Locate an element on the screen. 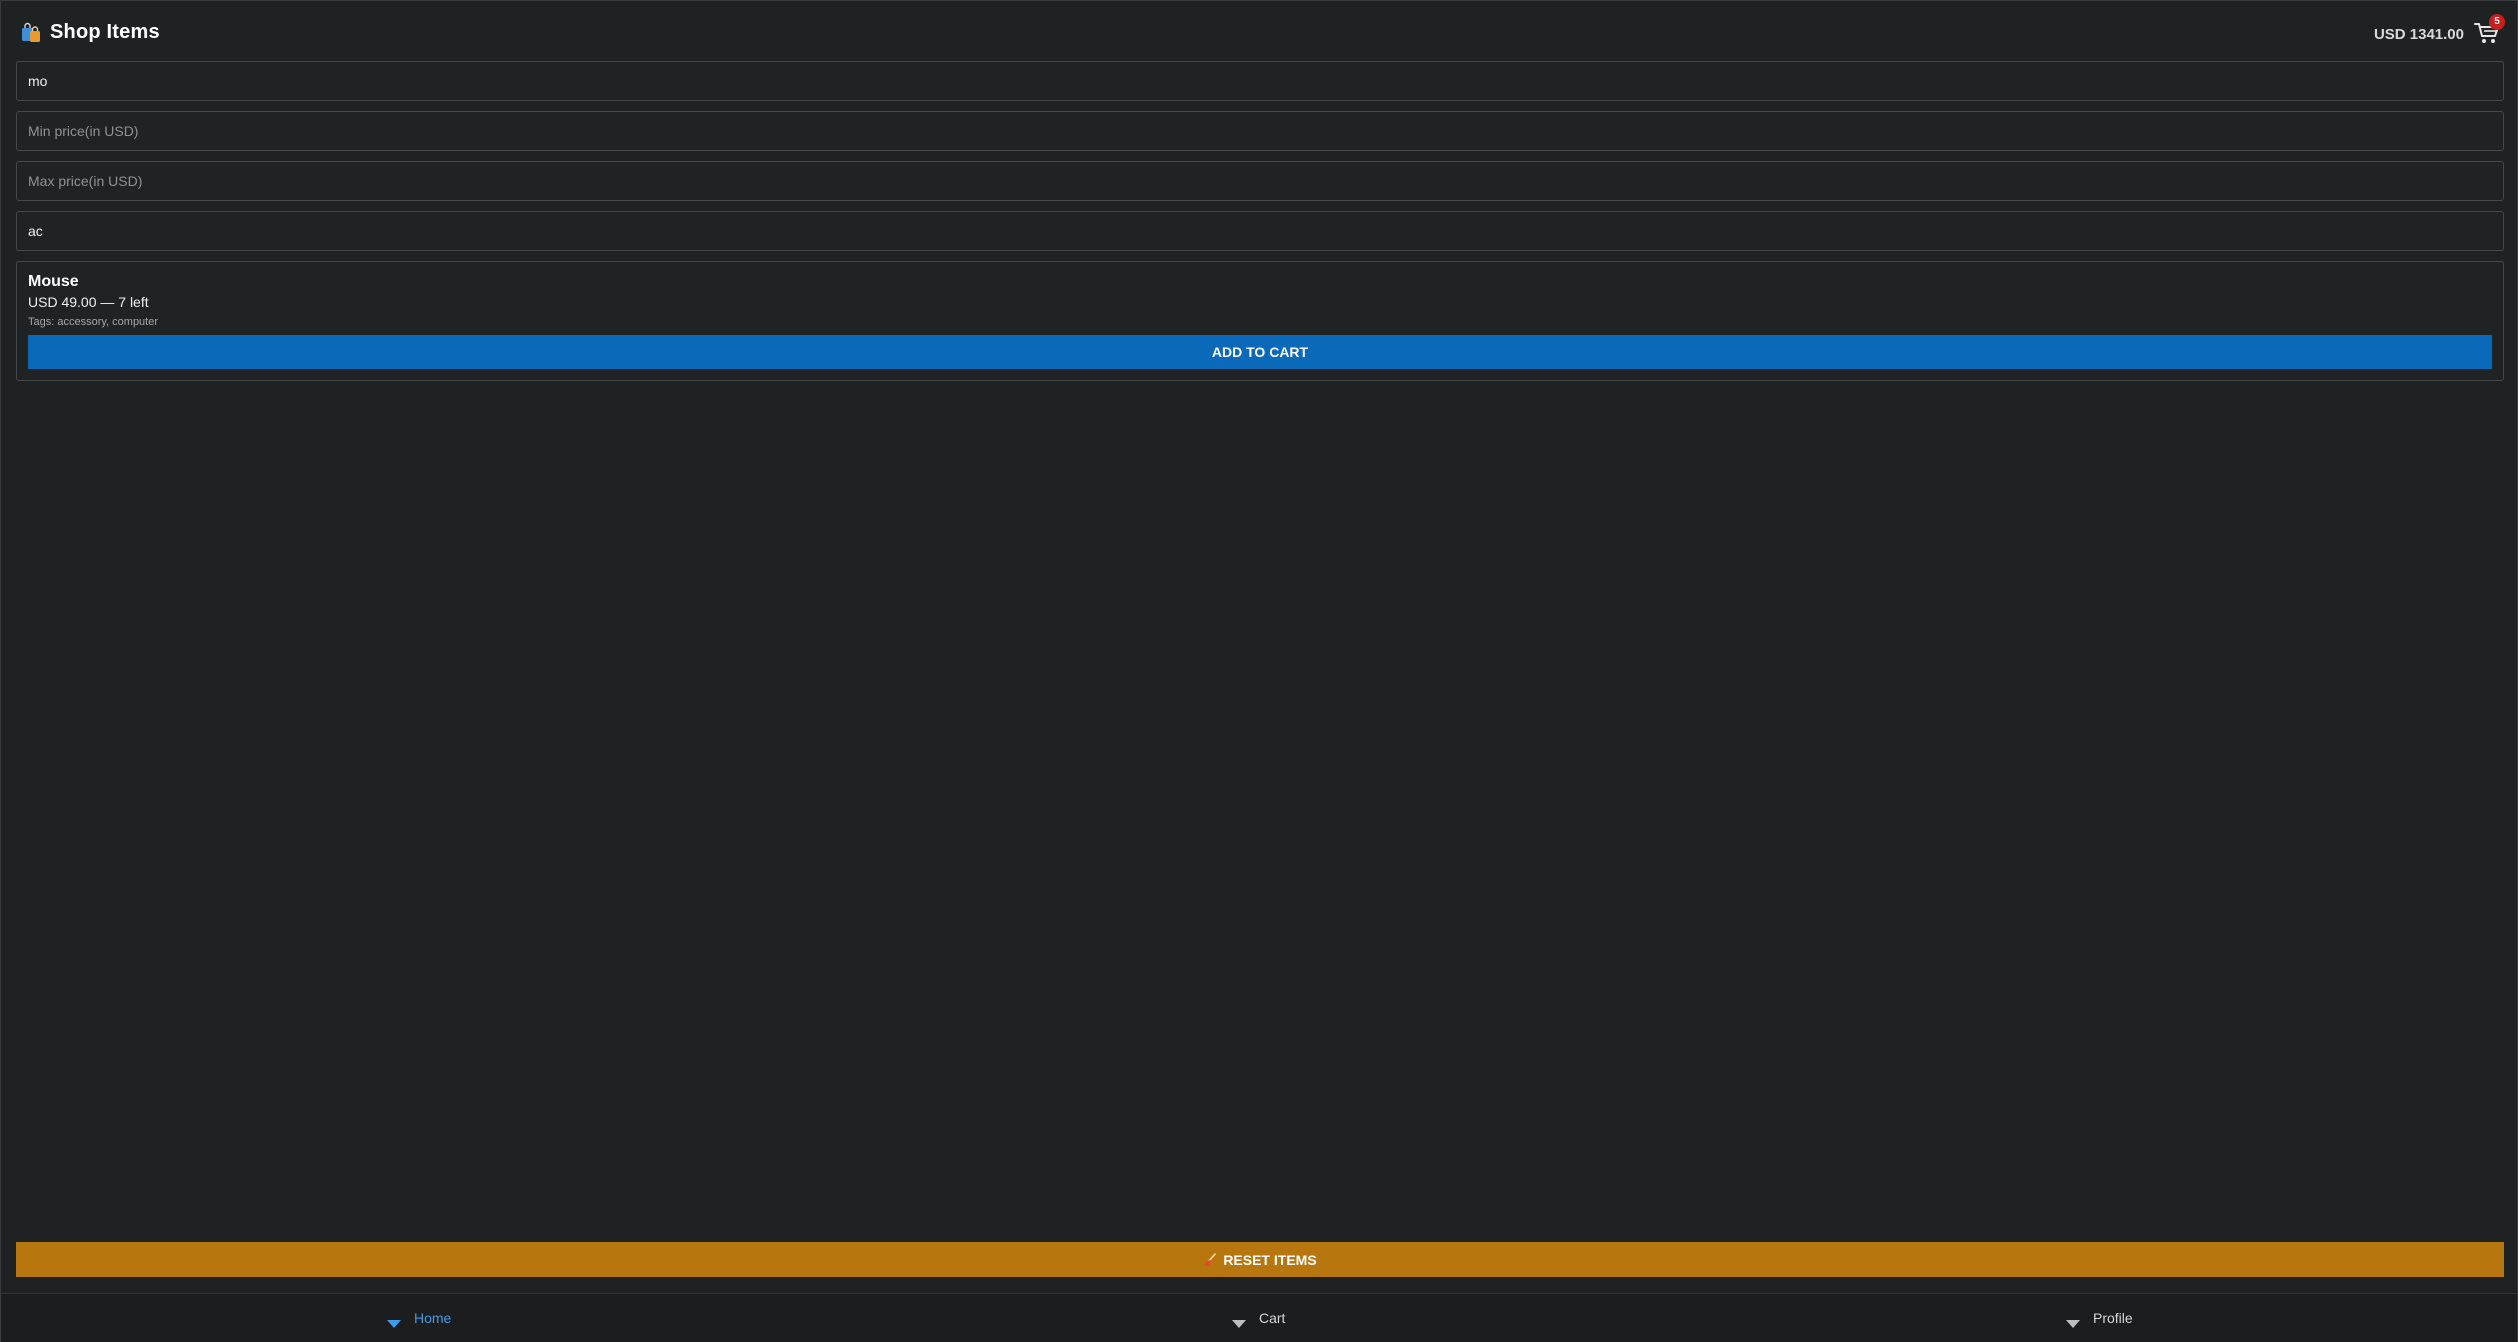 This screenshot has width=2518, height=1342. cart-icon is located at coordinates (2487, 36).